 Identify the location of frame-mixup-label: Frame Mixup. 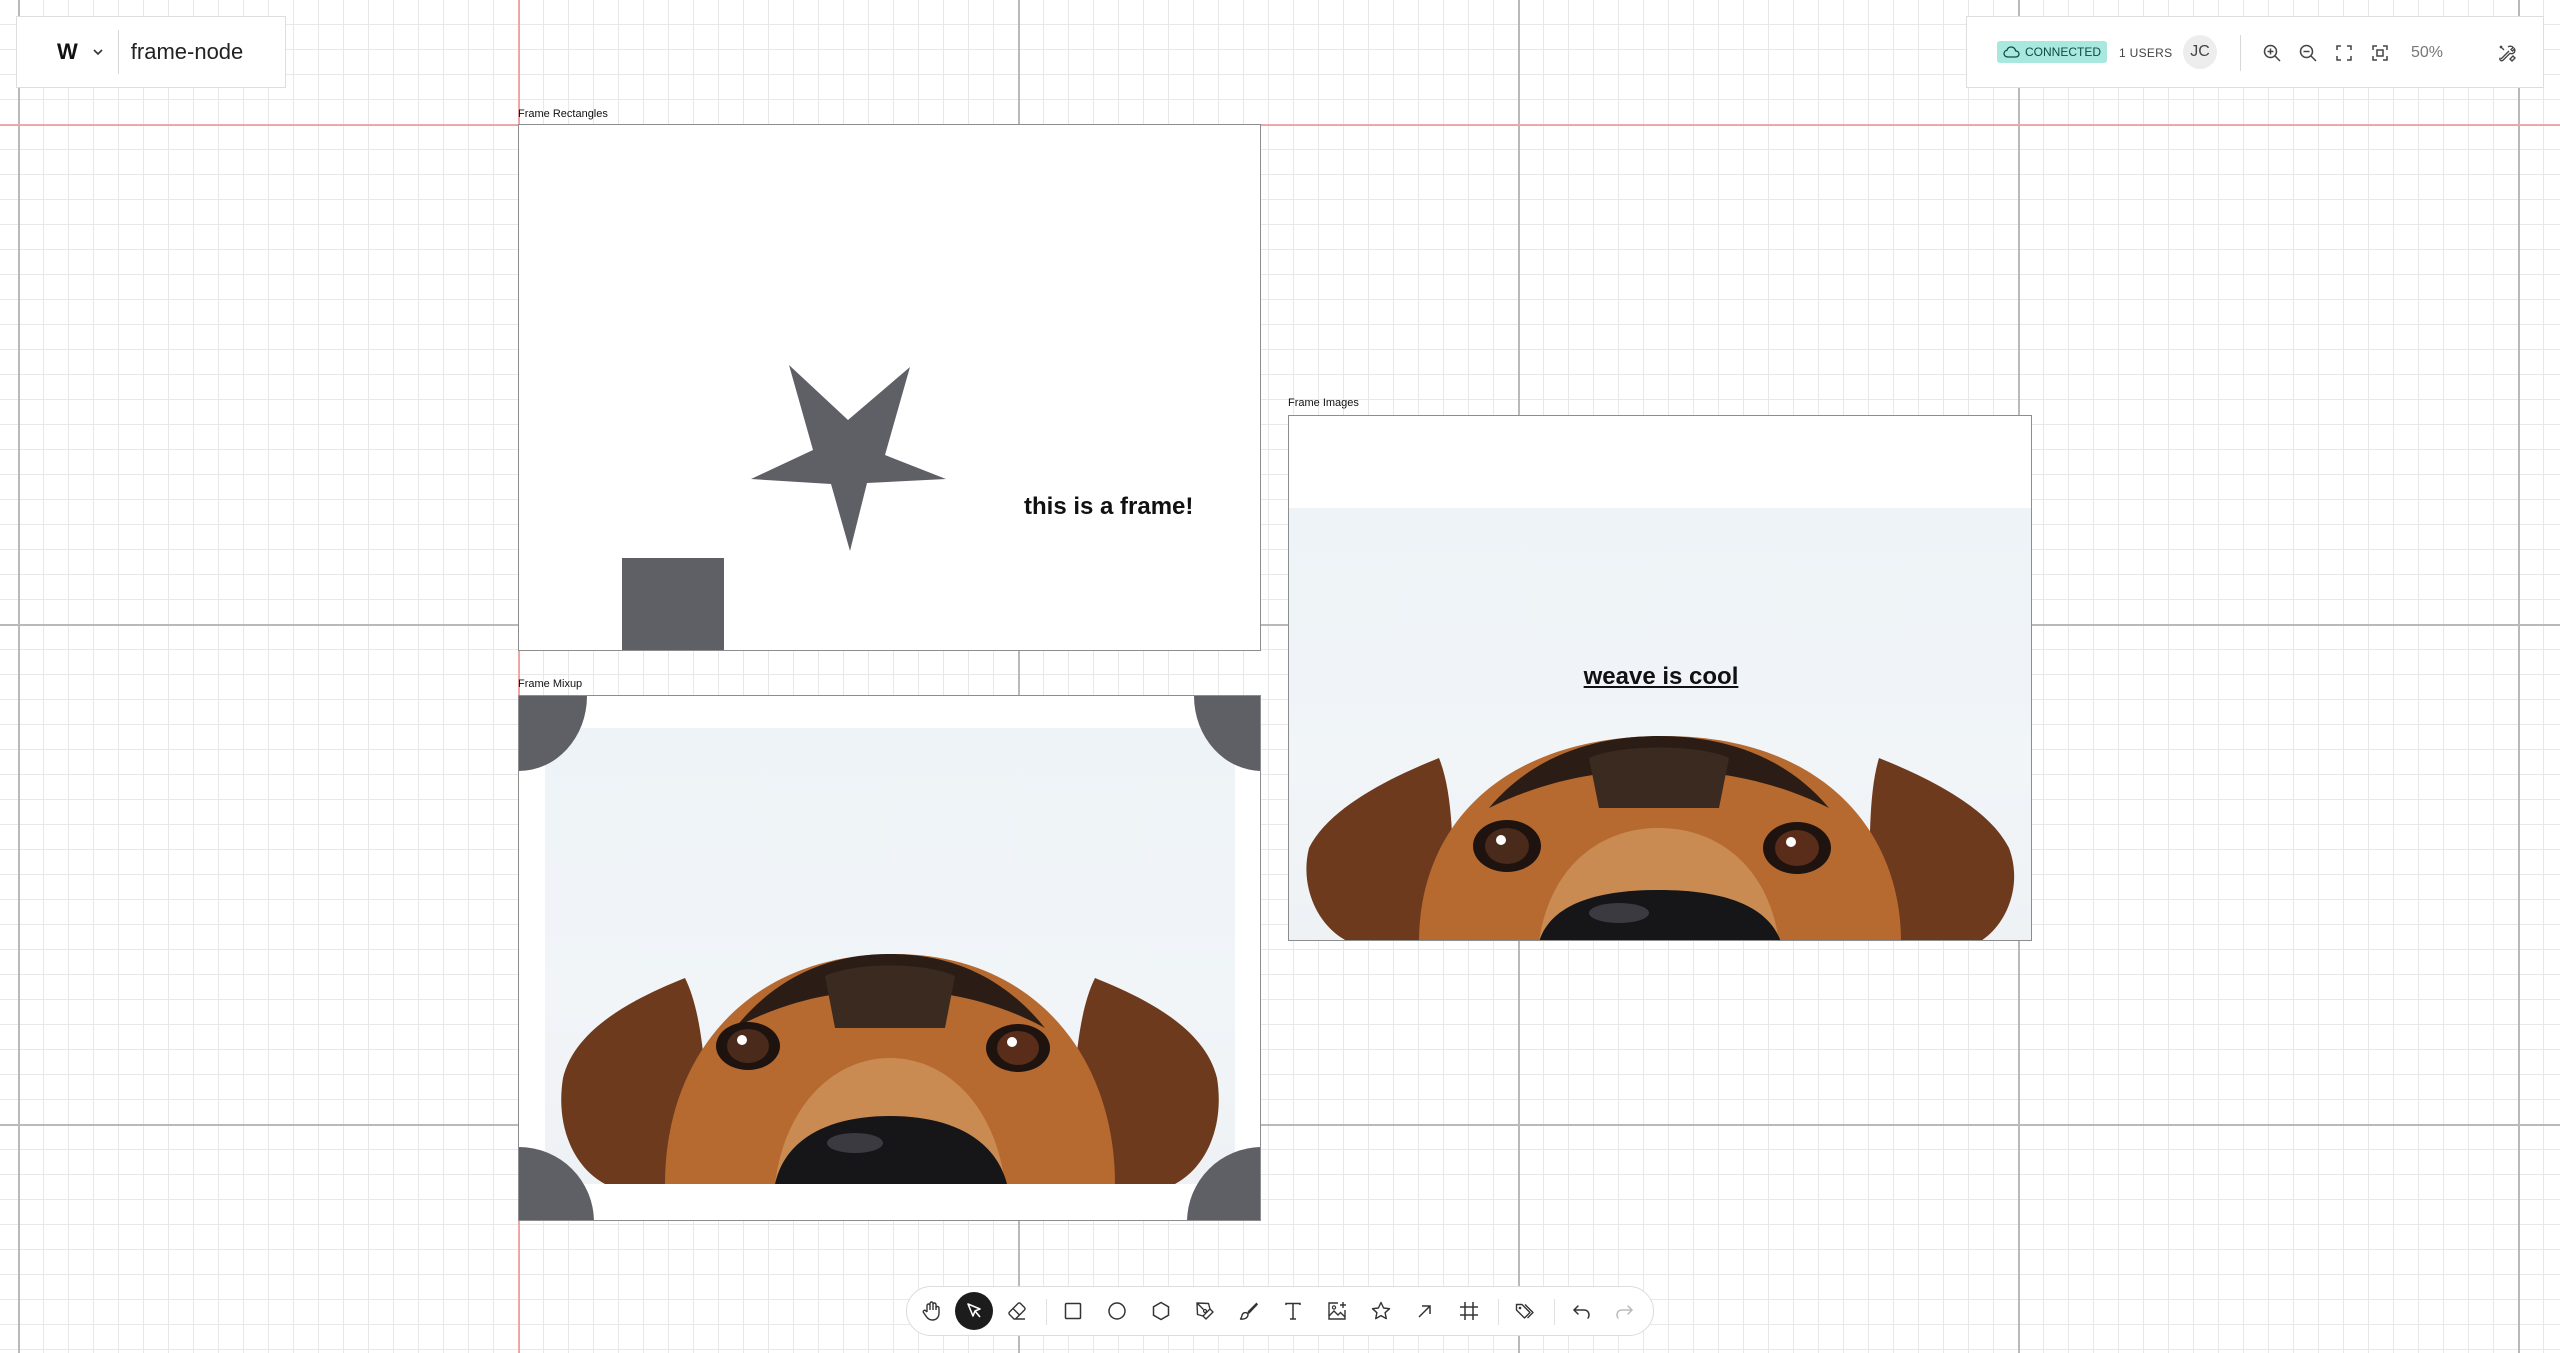
(550, 684).